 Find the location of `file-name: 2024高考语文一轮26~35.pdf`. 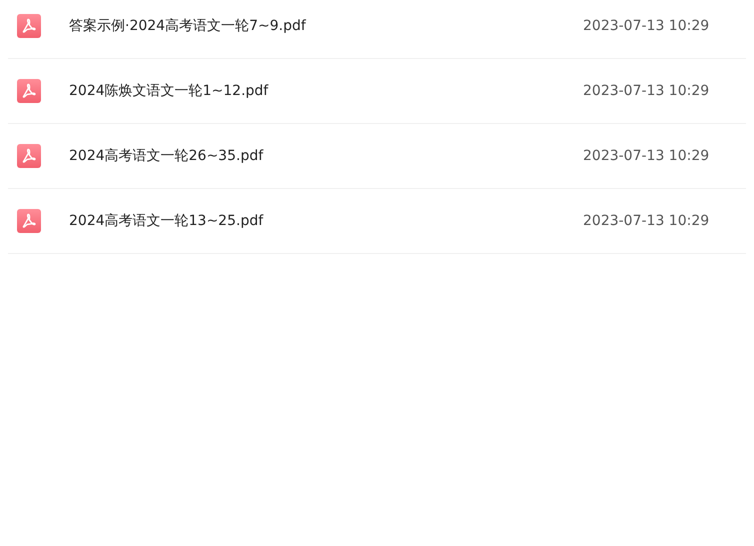

file-name: 2024高考语文一轮26~35.pdf is located at coordinates (326, 156).